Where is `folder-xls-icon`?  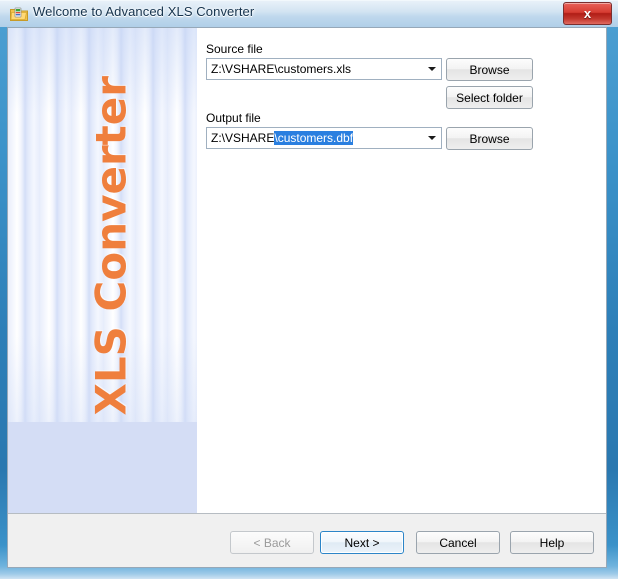
folder-xls-icon is located at coordinates (19, 14).